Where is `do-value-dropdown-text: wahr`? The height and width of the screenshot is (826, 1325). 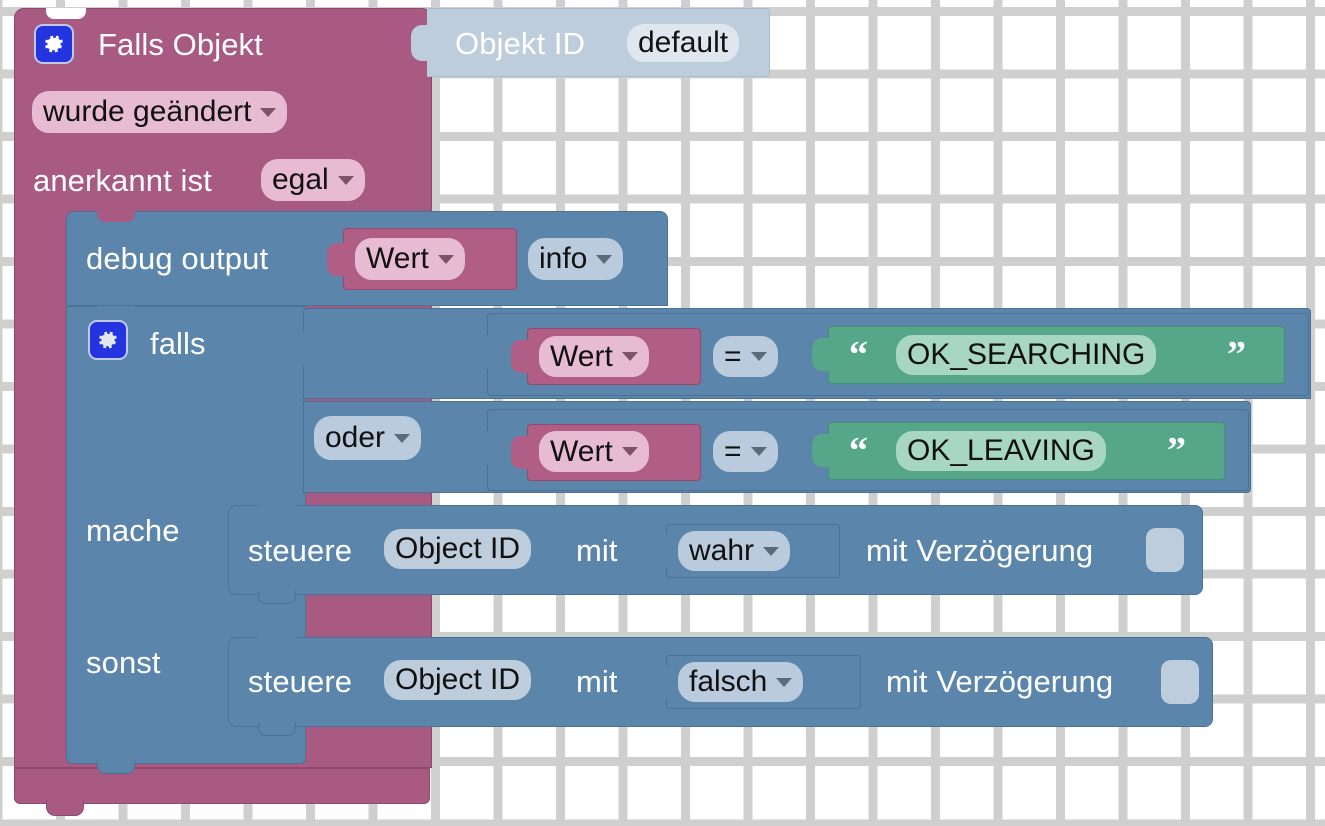
do-value-dropdown-text: wahr is located at coordinates (722, 550).